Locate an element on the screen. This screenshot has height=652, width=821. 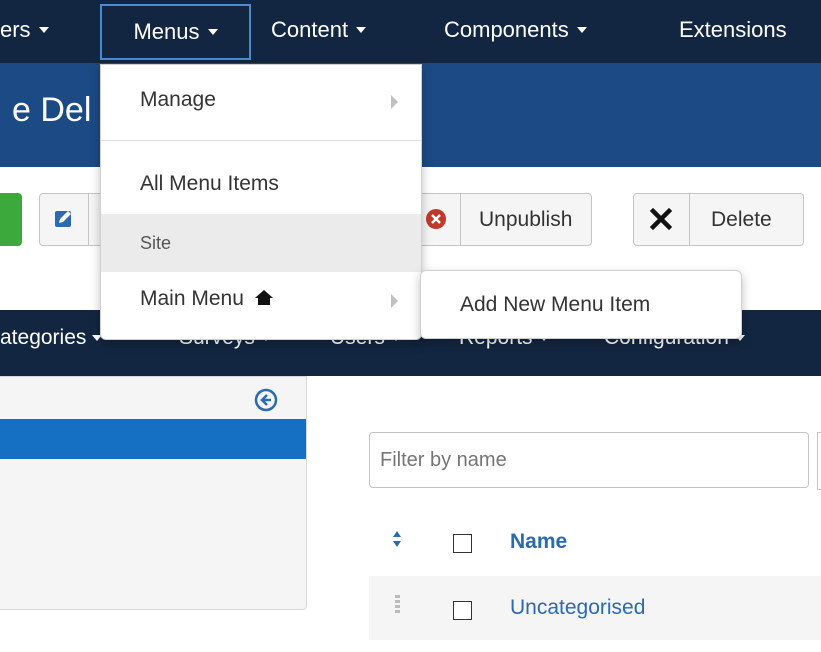
delete-label: Delete is located at coordinates (741, 219).